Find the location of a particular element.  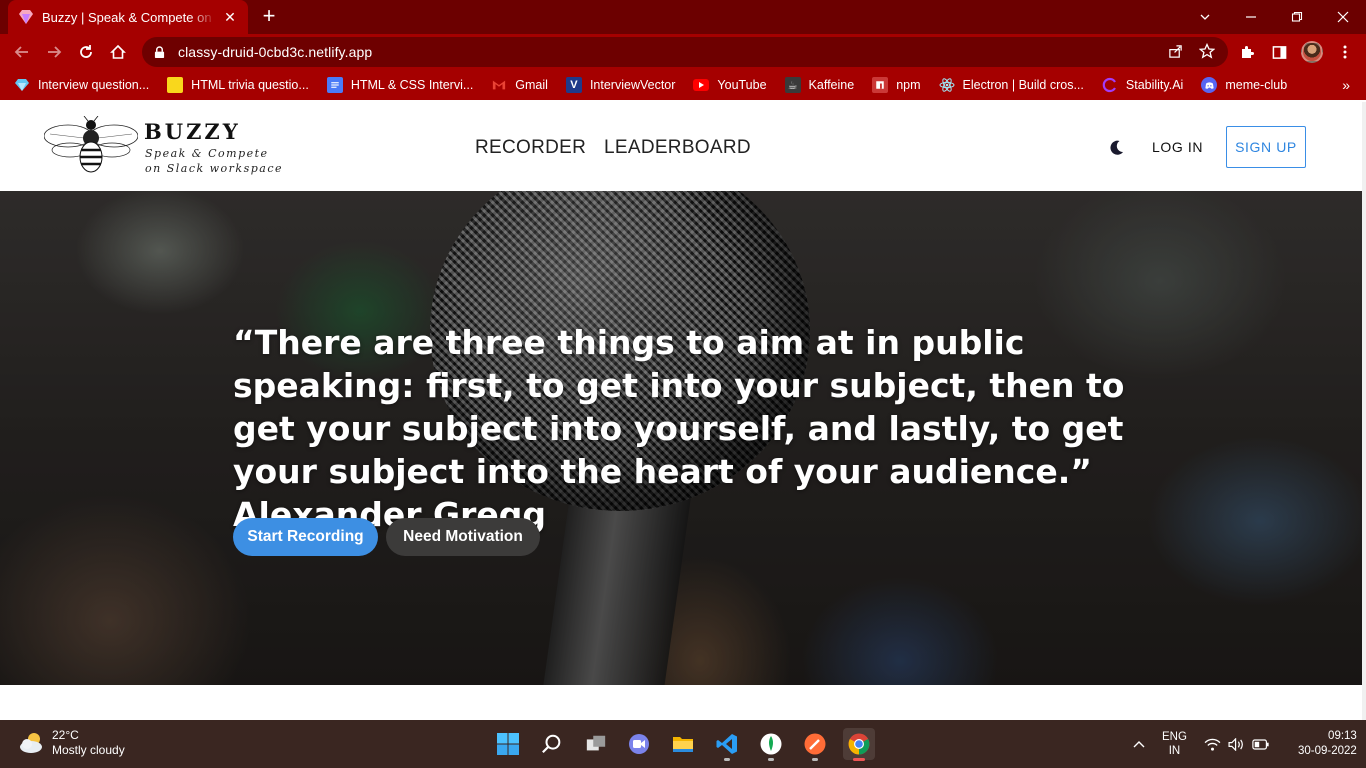

login-button: LOG IN is located at coordinates (1177, 147).